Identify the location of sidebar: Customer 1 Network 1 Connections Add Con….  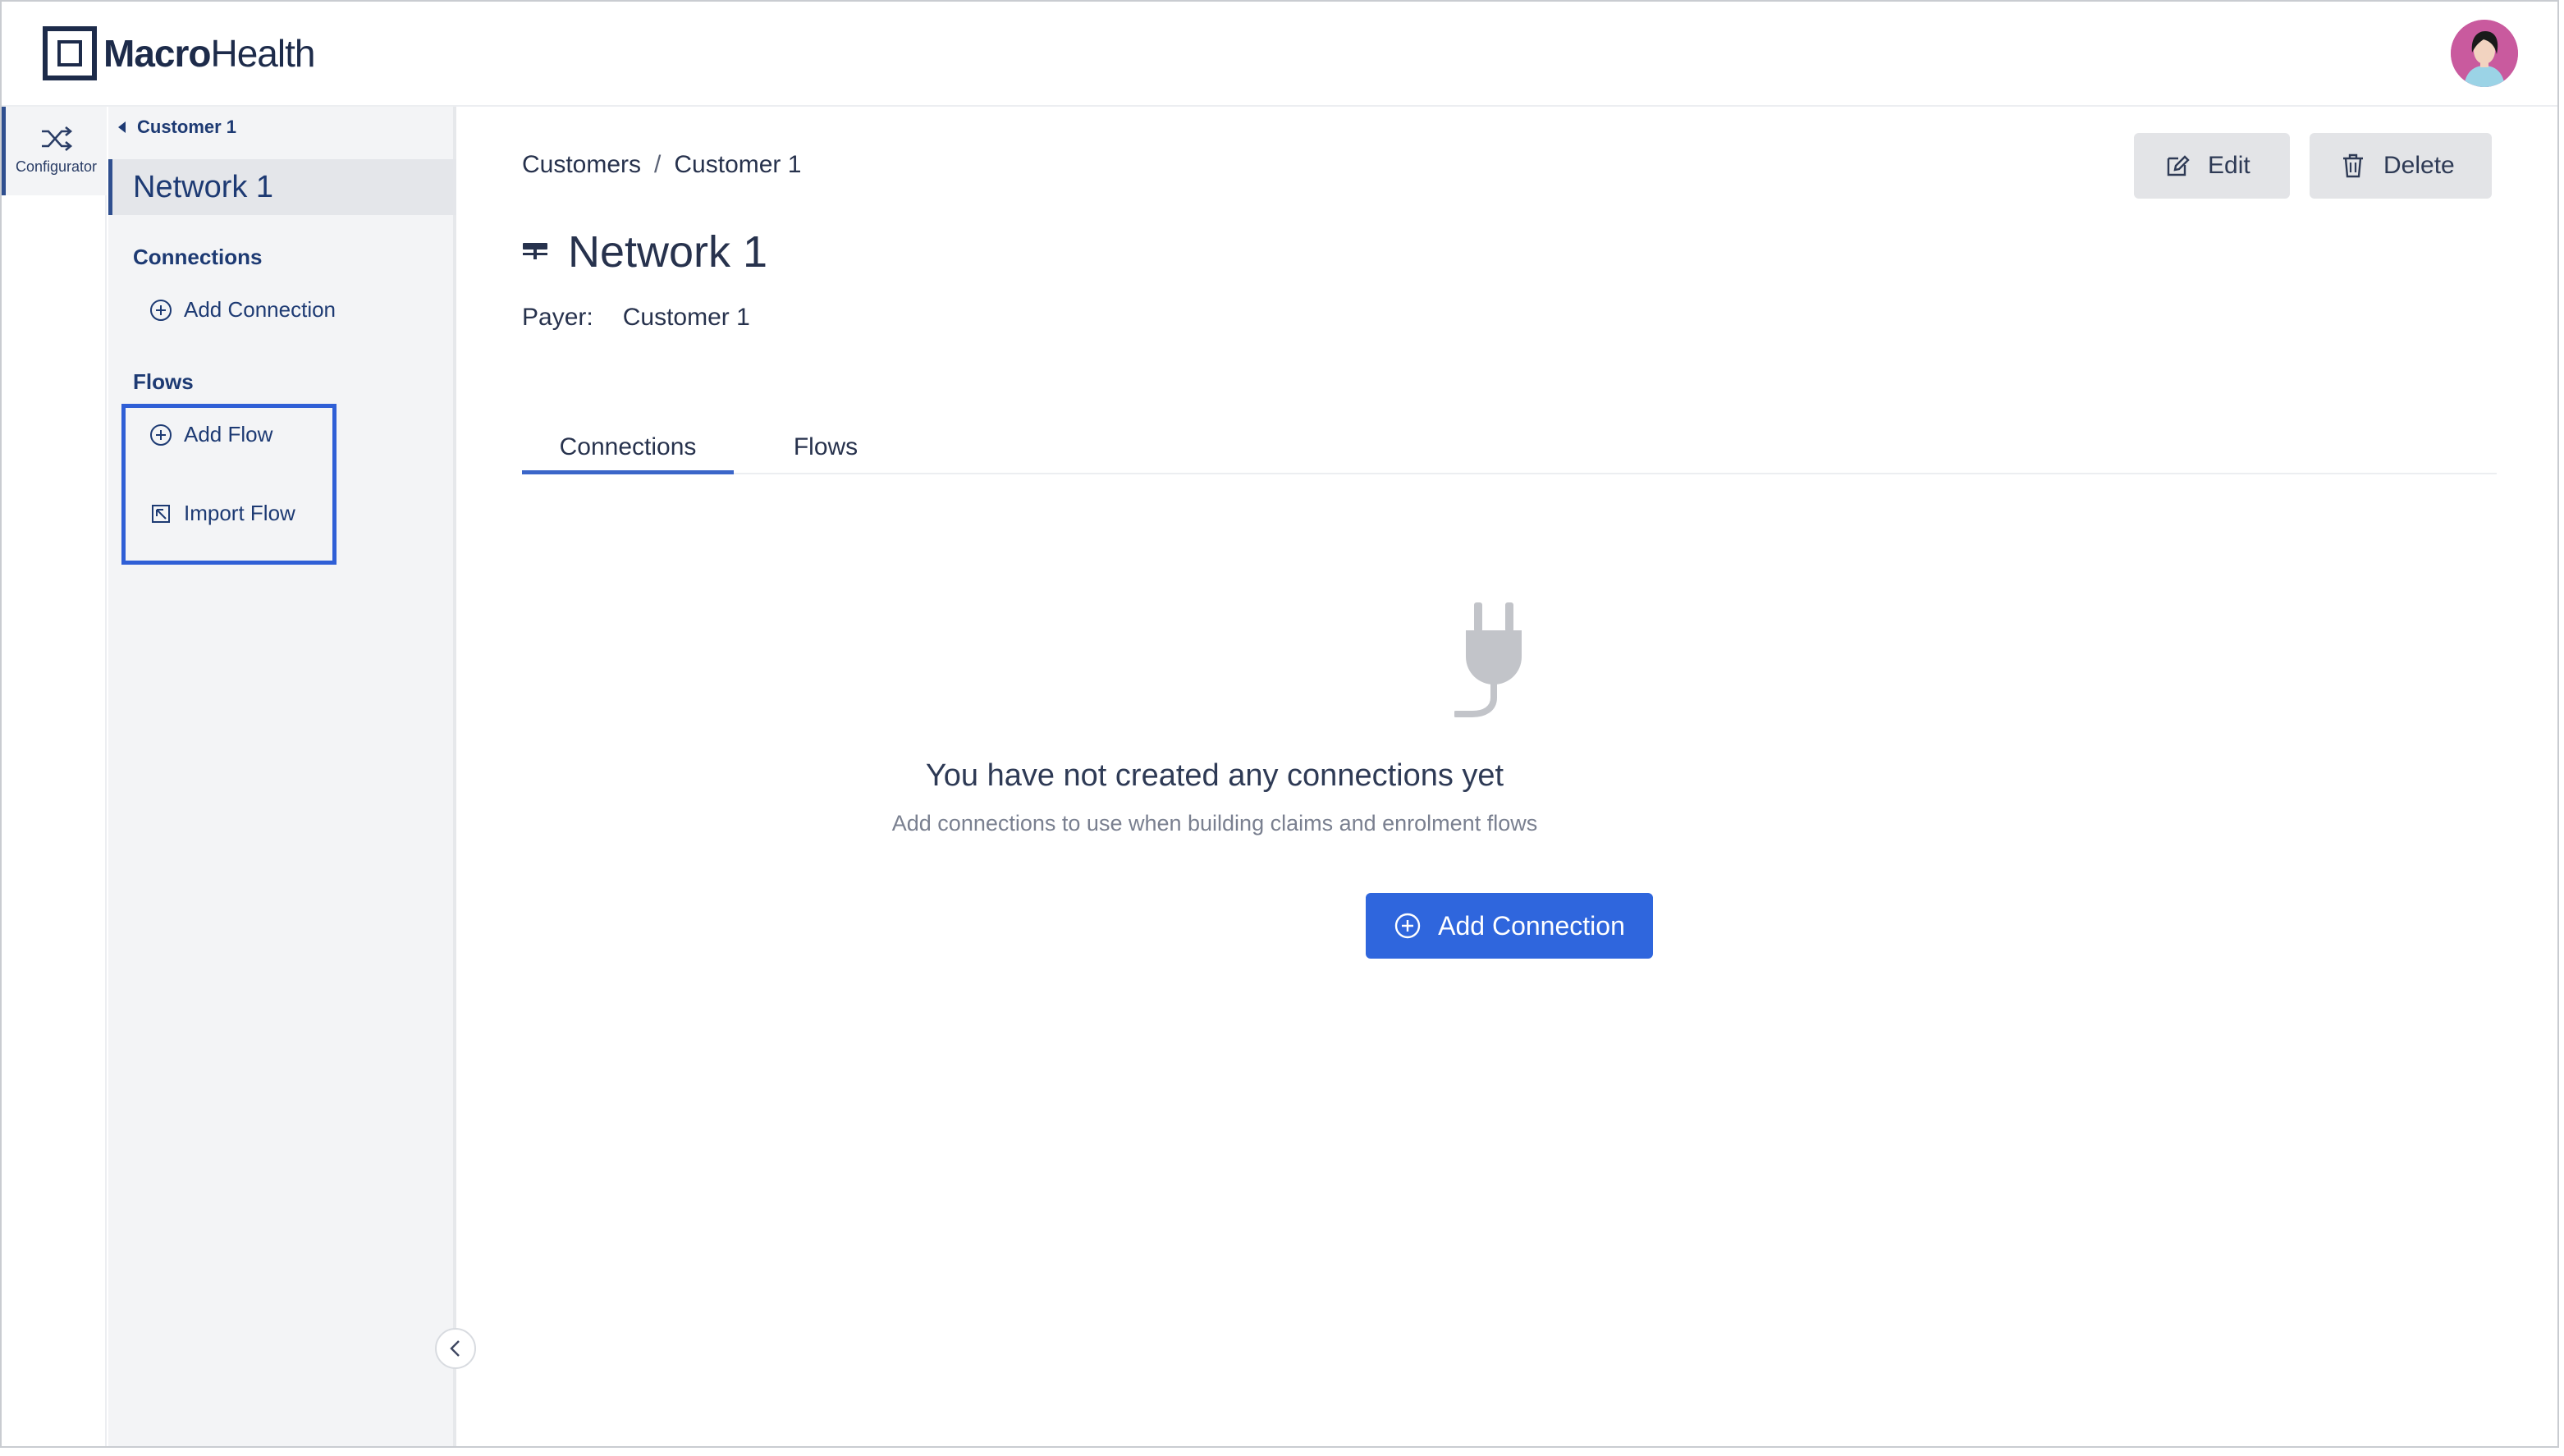
(292, 776).